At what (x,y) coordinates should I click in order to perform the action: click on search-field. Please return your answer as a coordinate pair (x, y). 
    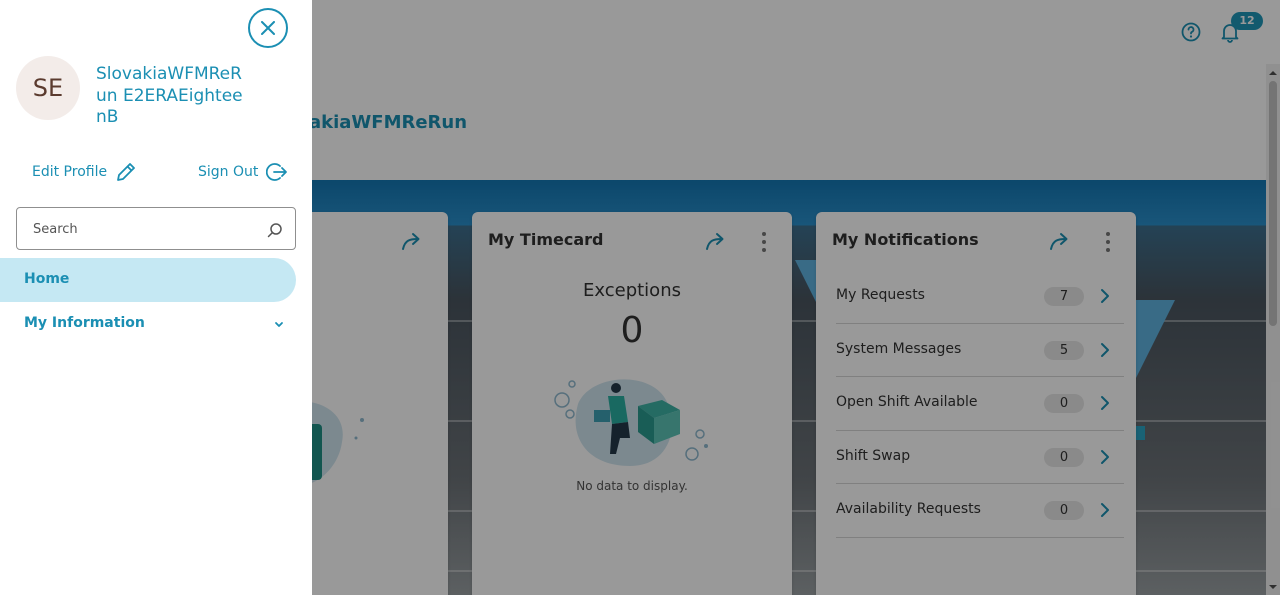
    Looking at the image, I should click on (156, 228).